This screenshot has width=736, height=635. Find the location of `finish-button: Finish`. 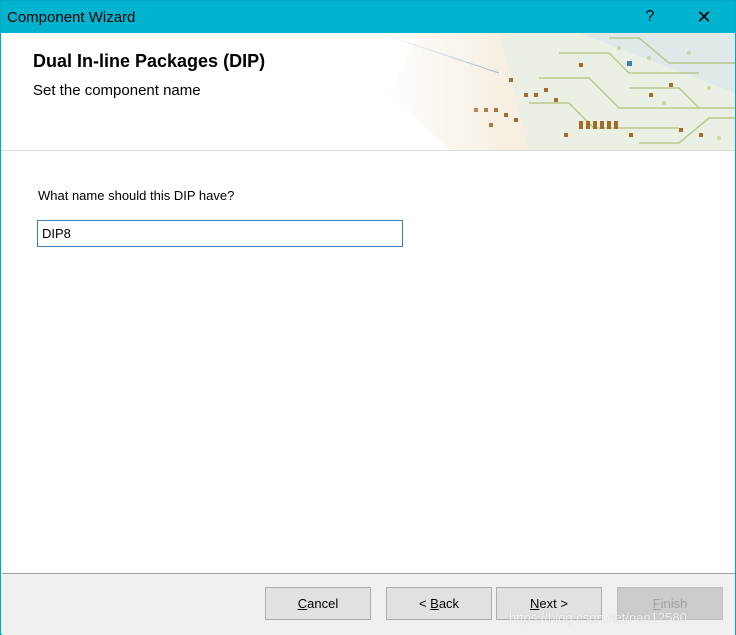

finish-button: Finish is located at coordinates (670, 603).